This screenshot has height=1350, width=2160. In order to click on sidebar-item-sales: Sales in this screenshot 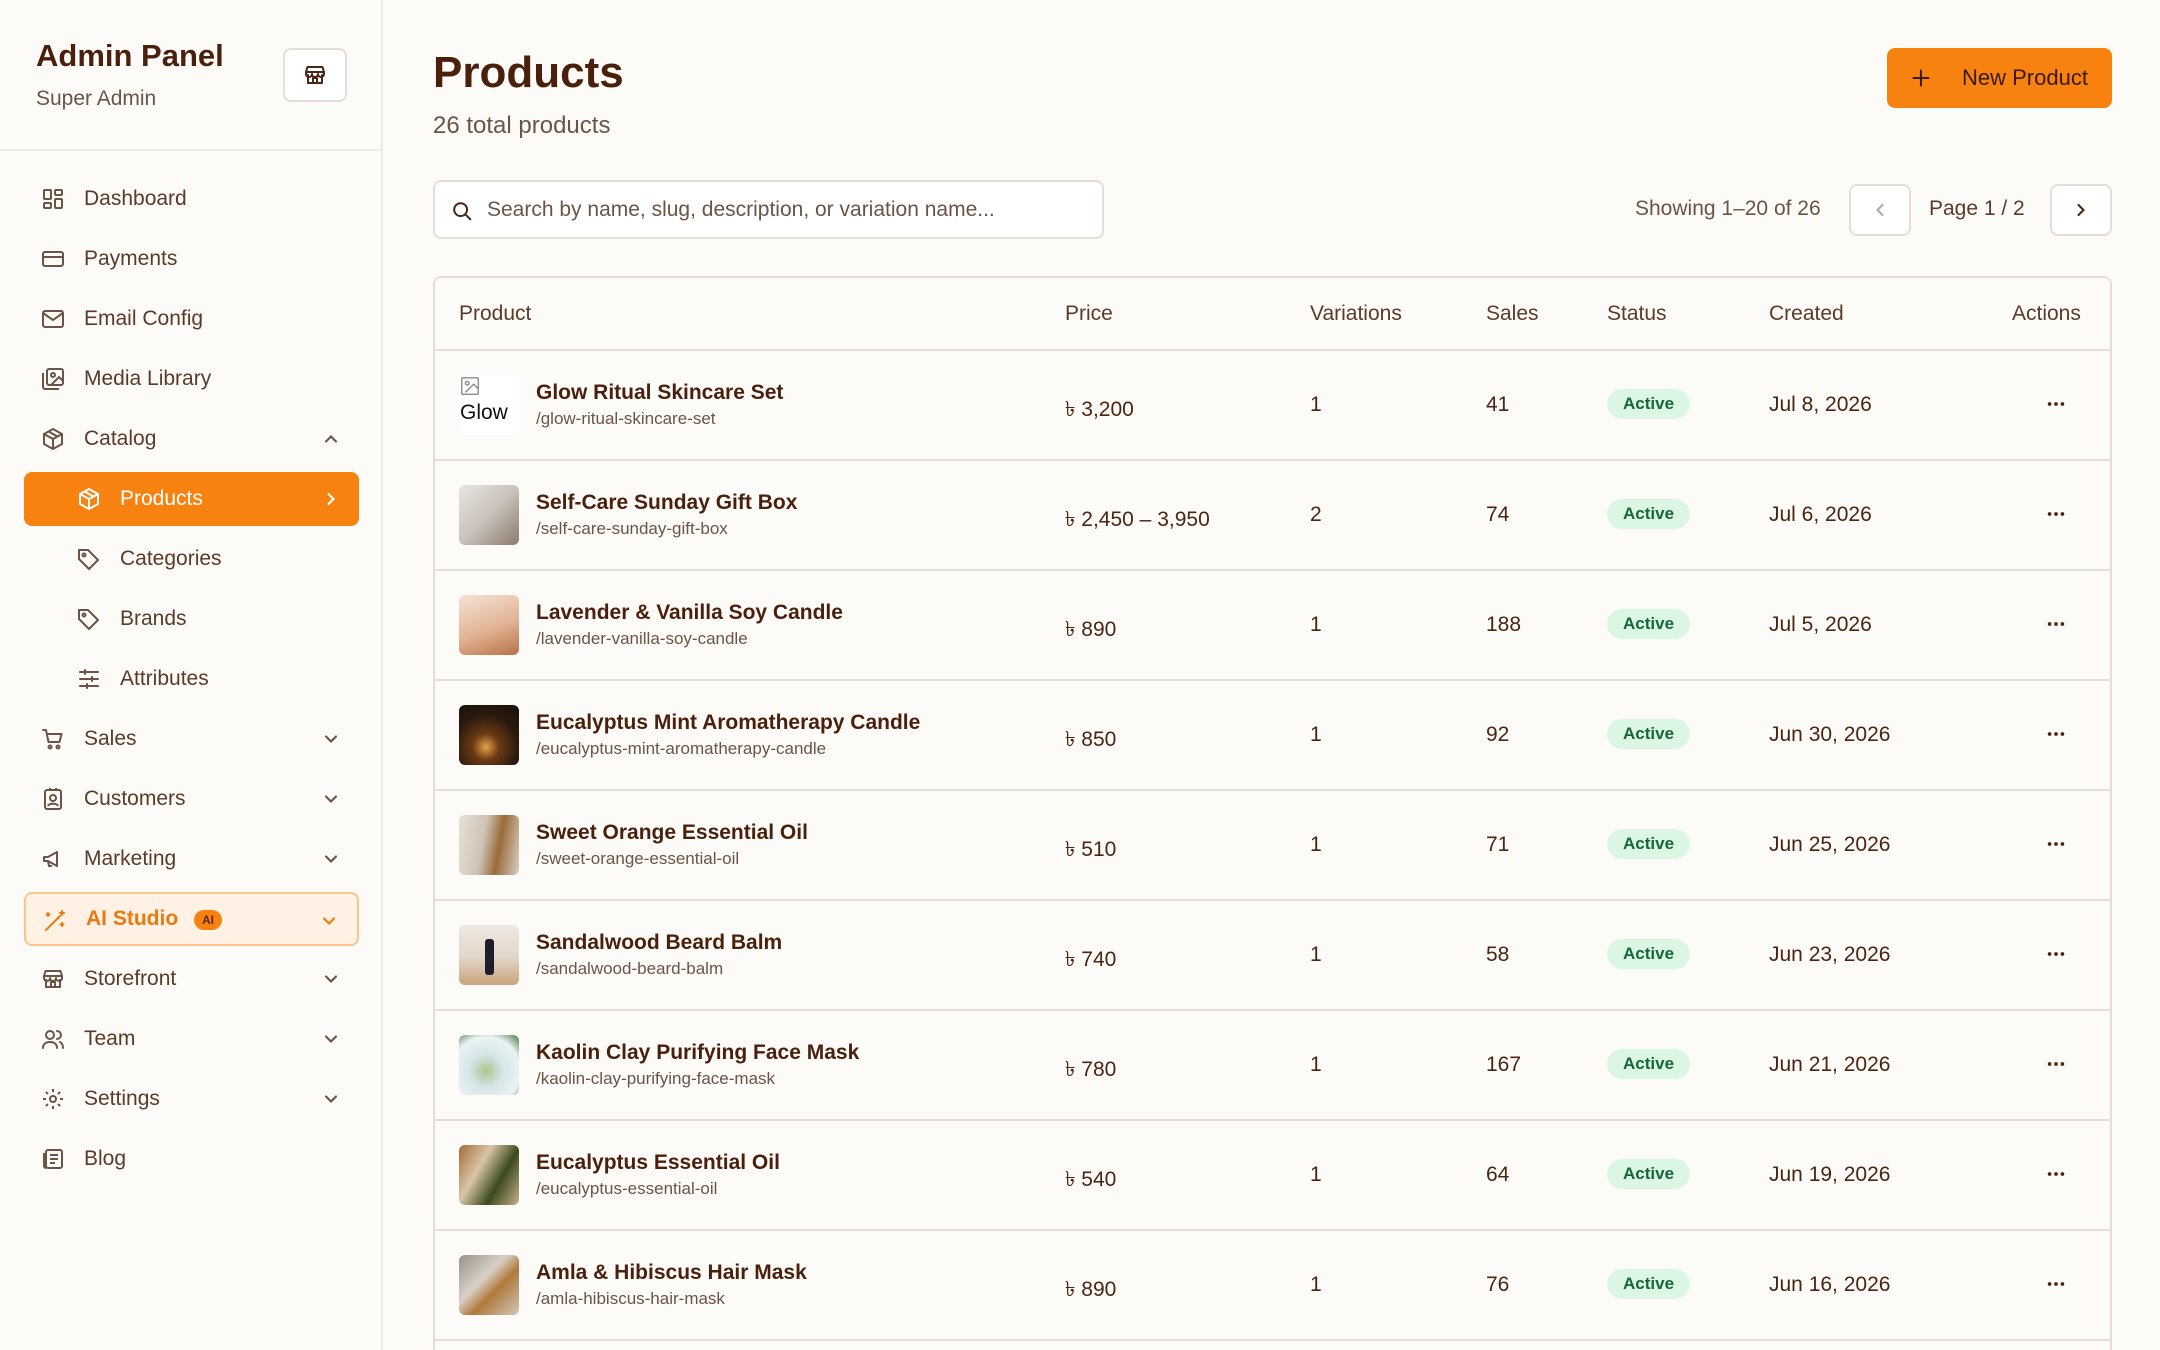, I will do `click(191, 739)`.